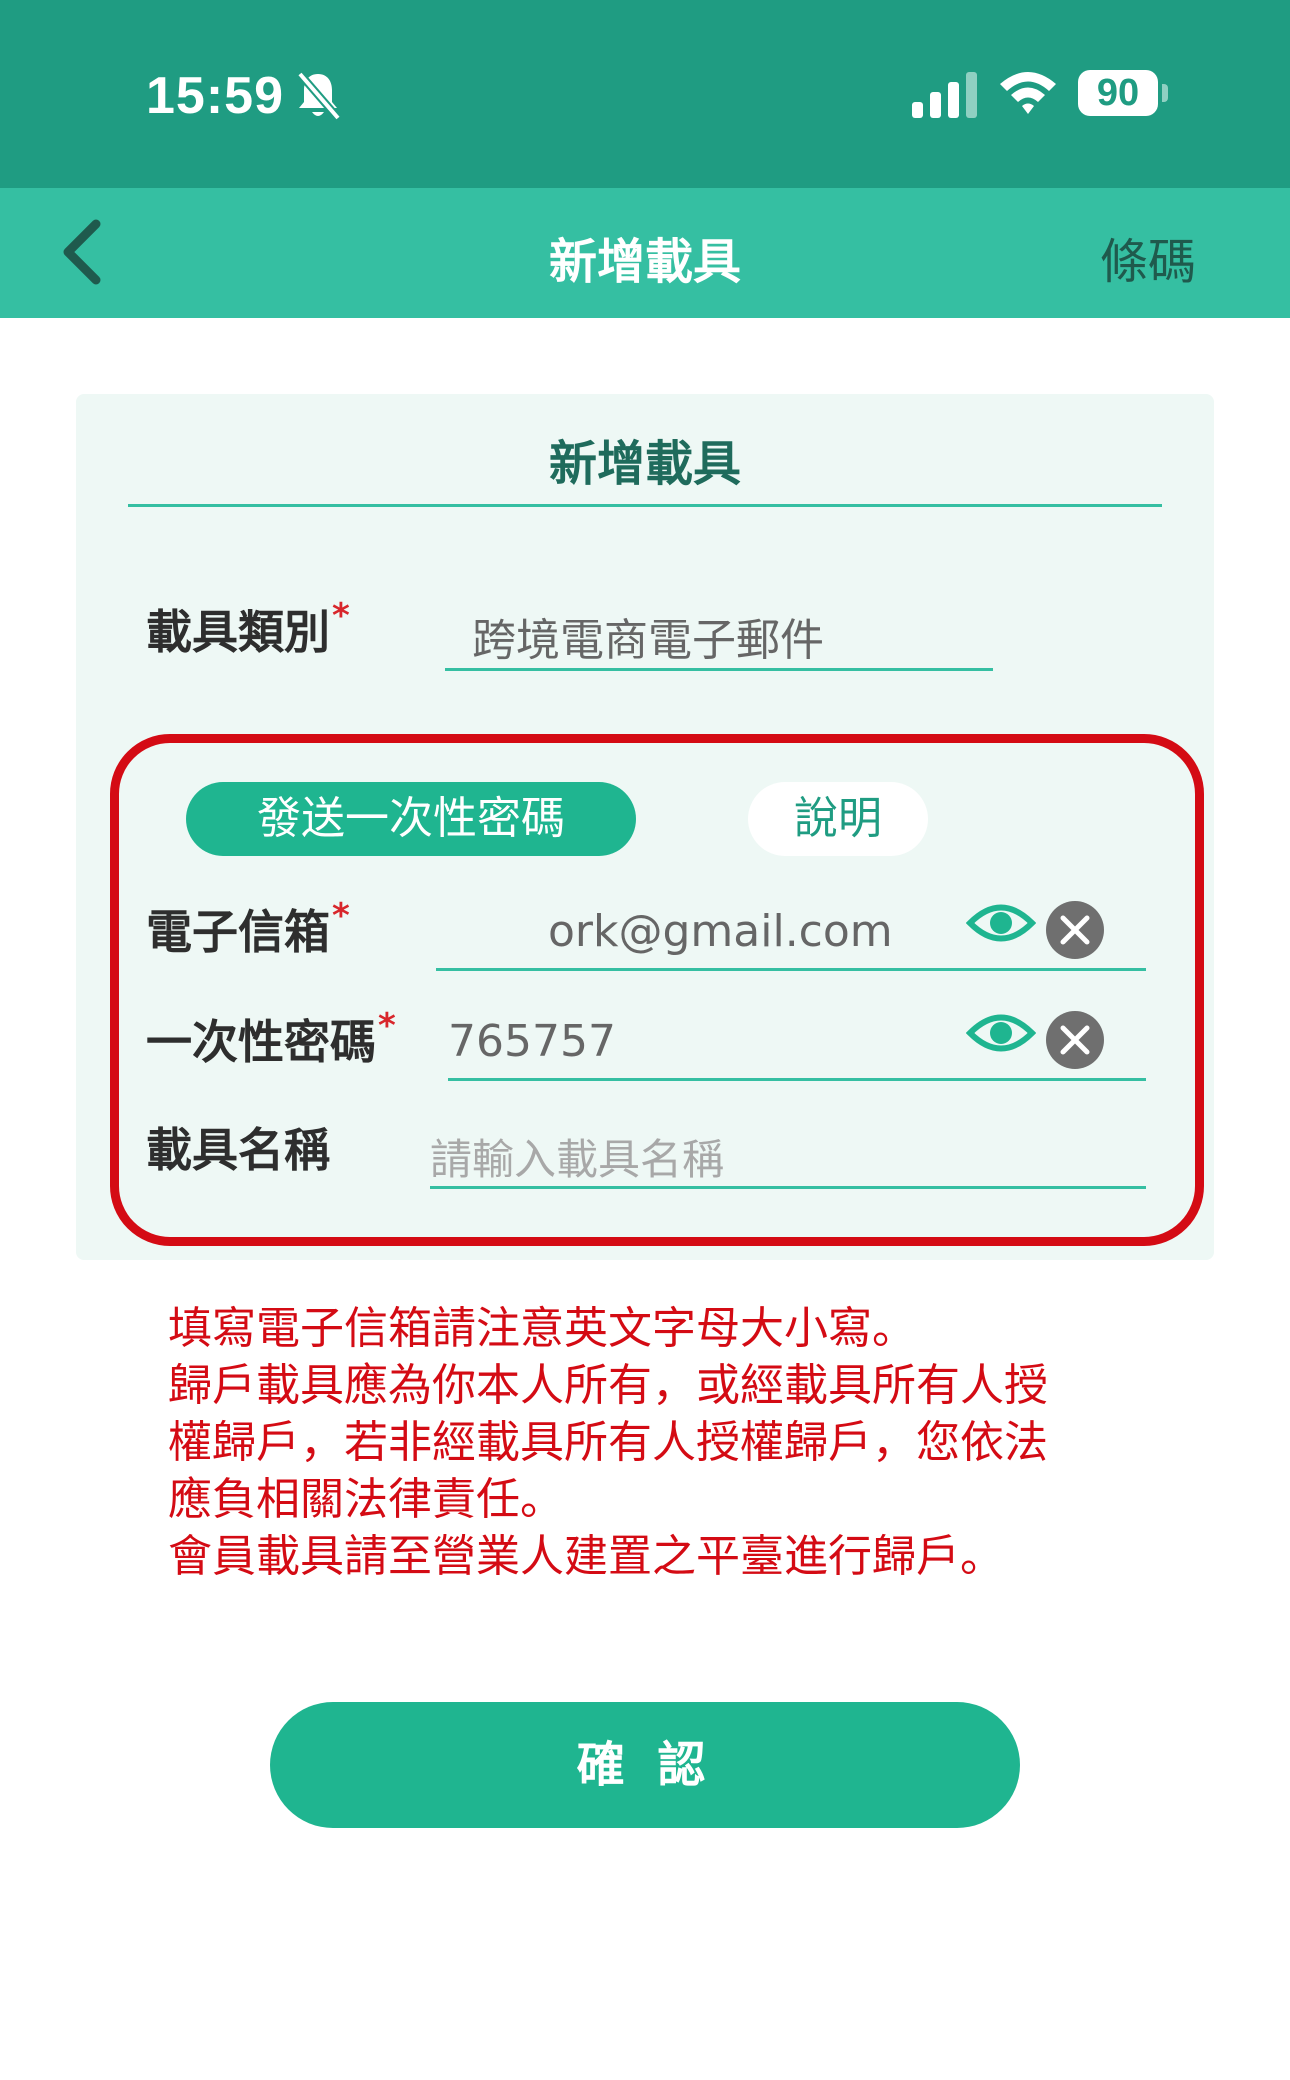 This screenshot has height=2080, width=1290. I want to click on status-bar: 15:59 90, so click(645, 94).